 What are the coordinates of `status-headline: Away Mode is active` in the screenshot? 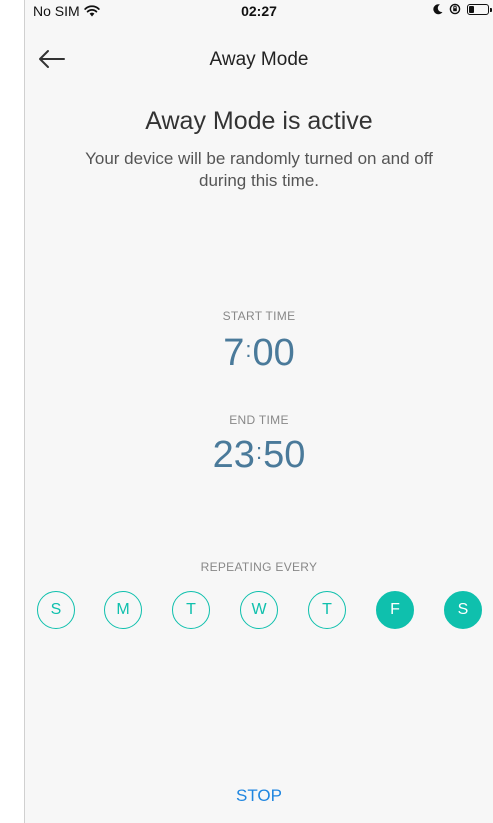 It's located at (259, 121).